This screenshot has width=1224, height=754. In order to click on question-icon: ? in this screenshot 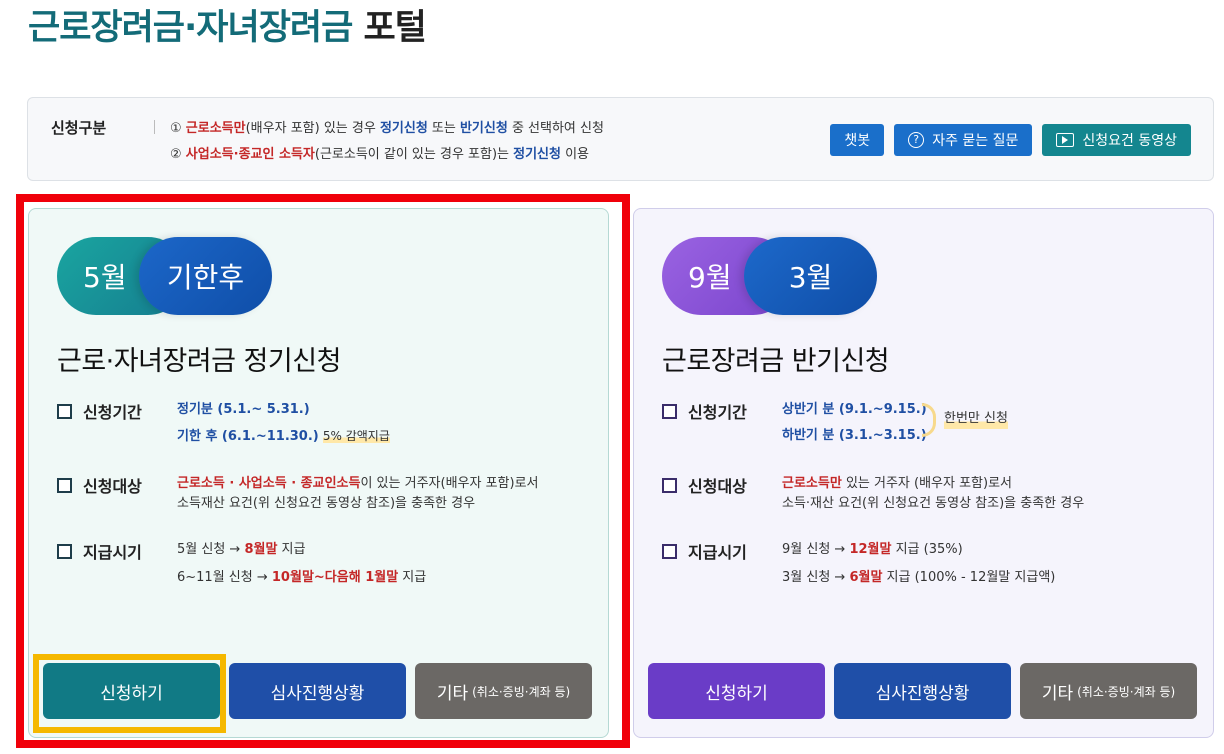, I will do `click(916, 140)`.